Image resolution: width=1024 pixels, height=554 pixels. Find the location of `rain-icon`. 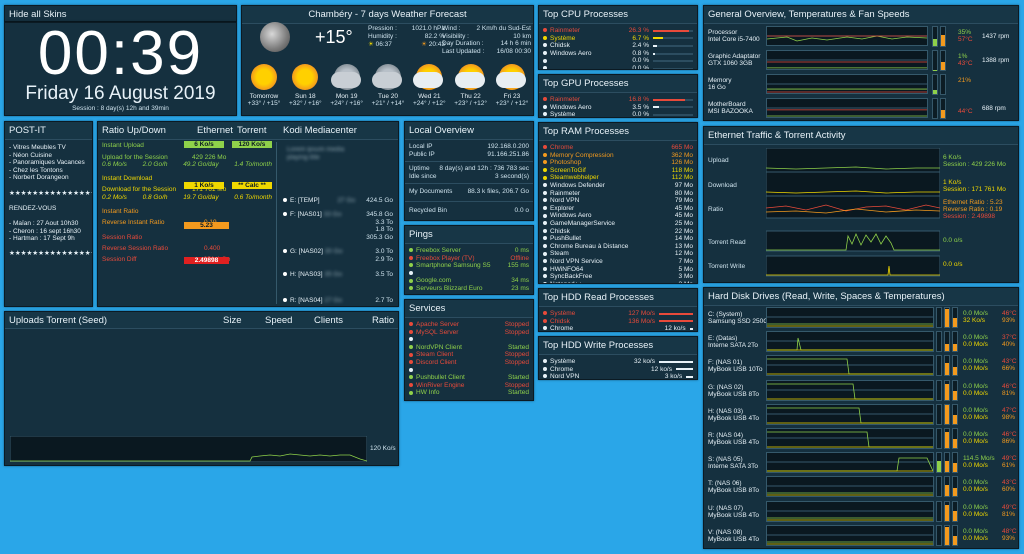

rain-icon is located at coordinates (386, 77).